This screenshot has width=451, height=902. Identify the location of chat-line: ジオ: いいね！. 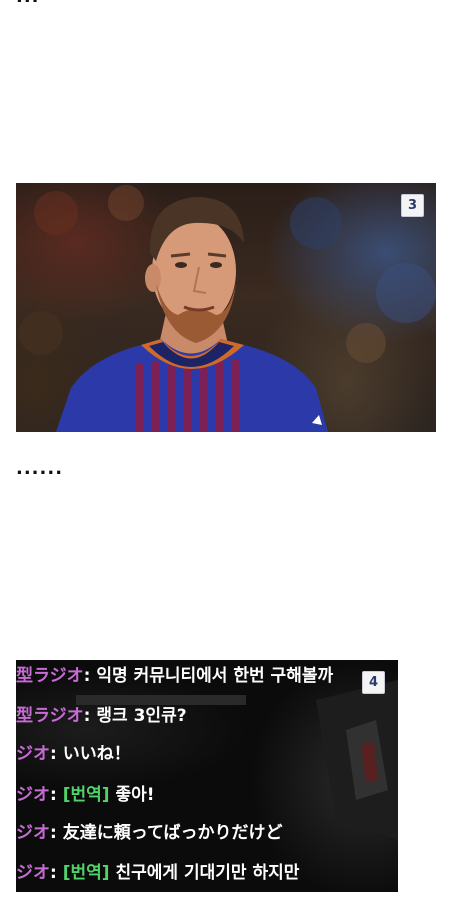
(73, 754).